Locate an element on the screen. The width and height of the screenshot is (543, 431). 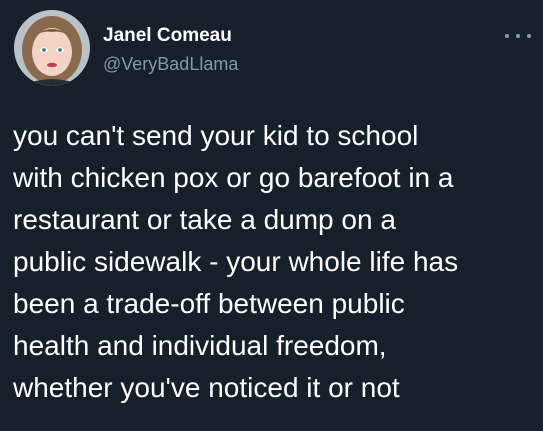
more-options-button is located at coordinates (518, 36).